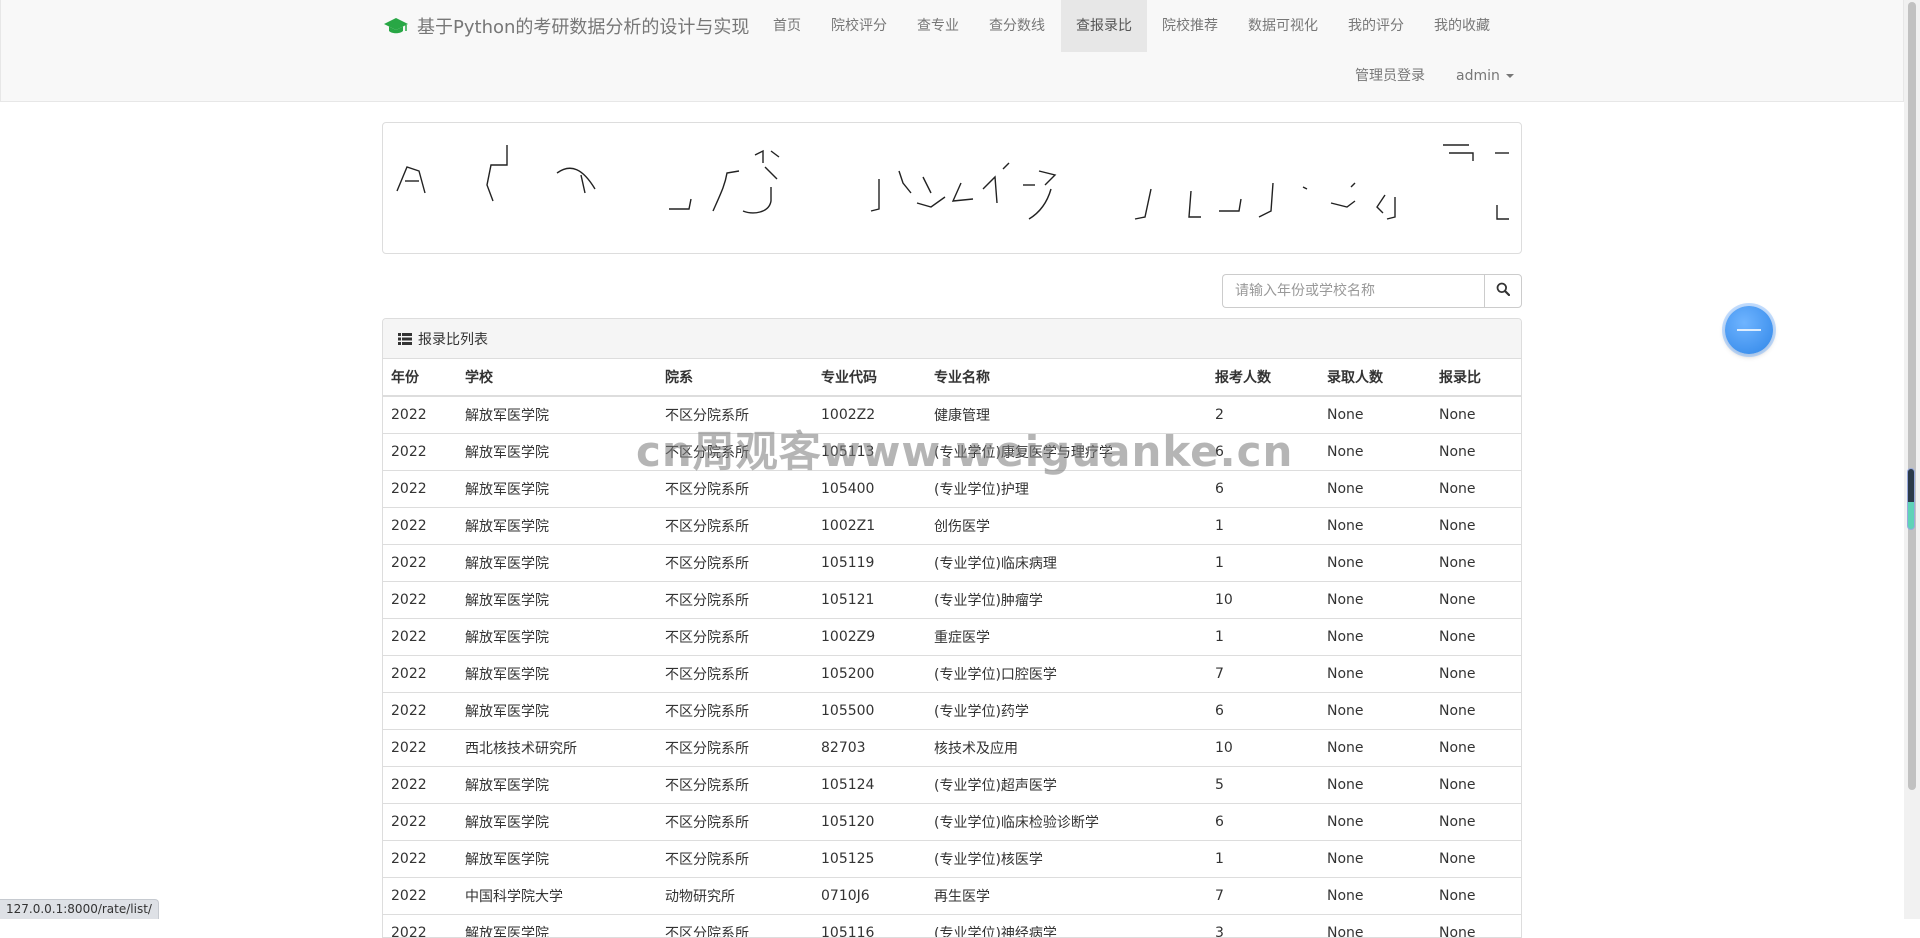 Image resolution: width=1920 pixels, height=938 pixels. Describe the element at coordinates (1263, 747) in the screenshot. I see `cell-applicants: 10` at that location.